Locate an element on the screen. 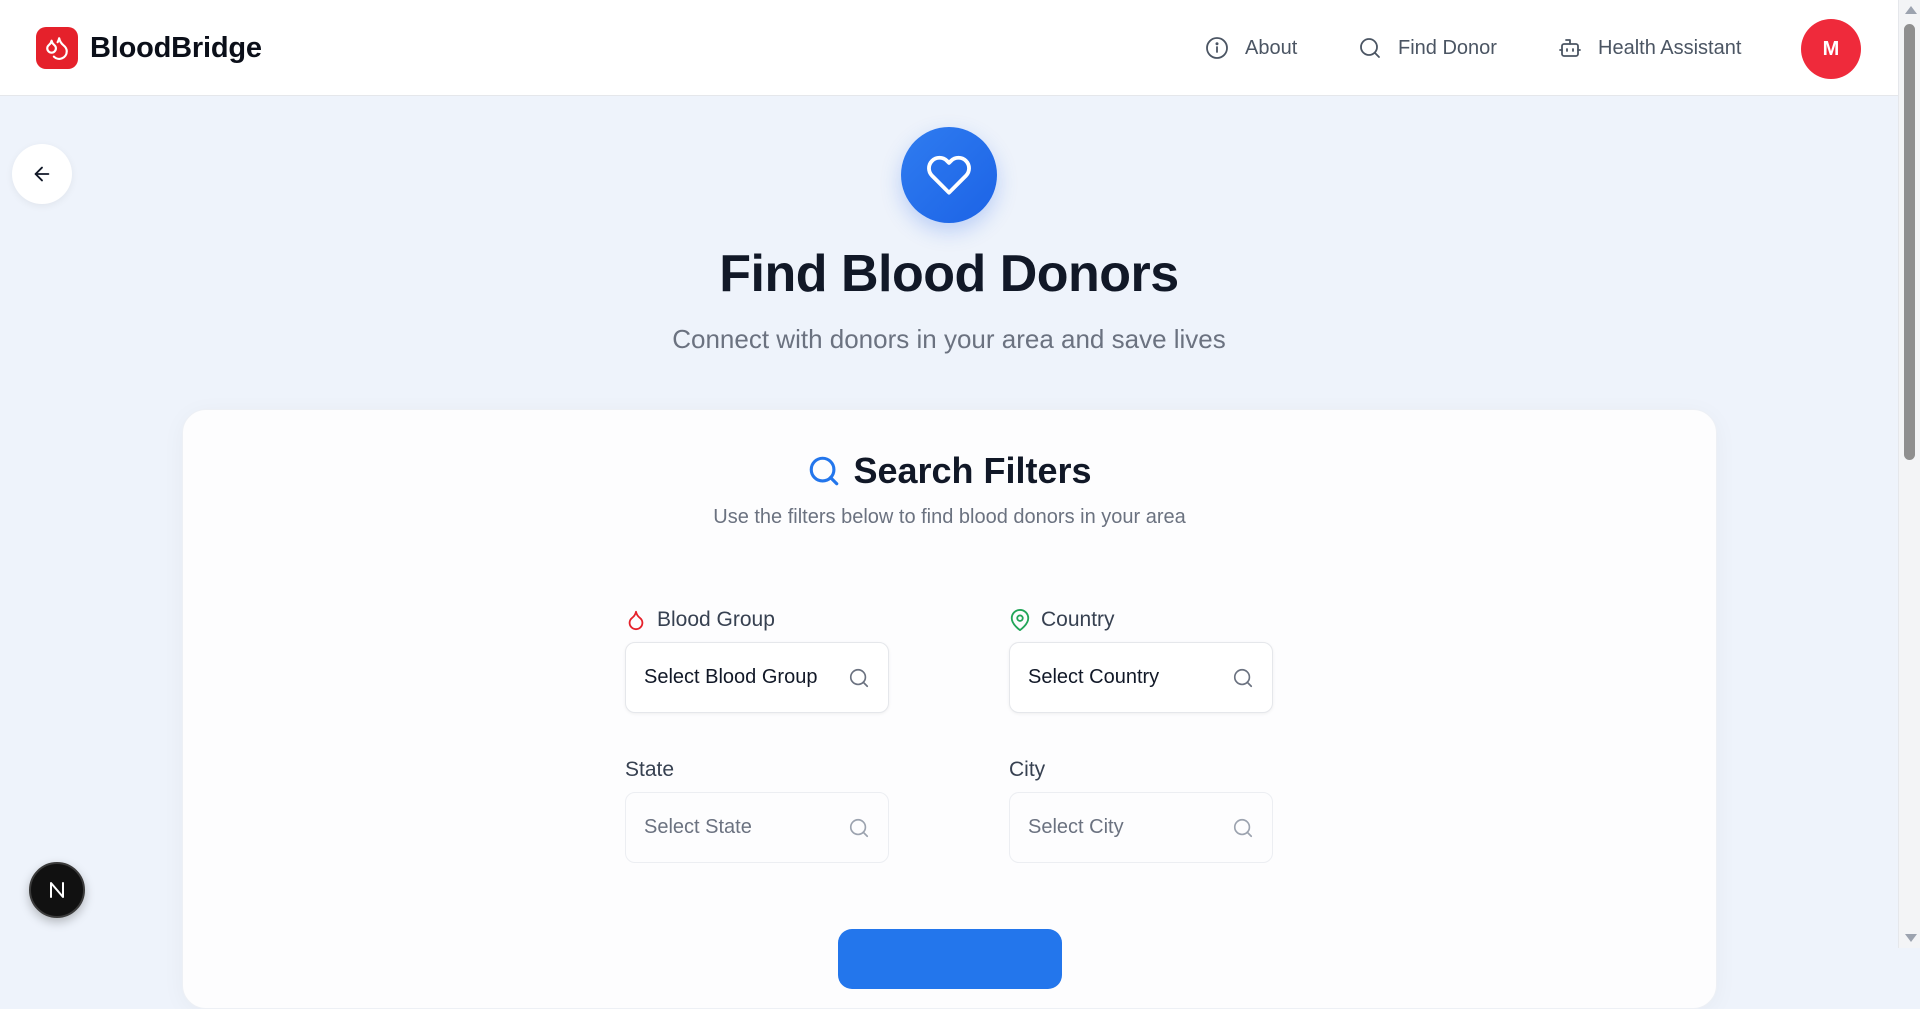 The width and height of the screenshot is (1920, 1009). blood-drops-logo-icon is located at coordinates (57, 48).